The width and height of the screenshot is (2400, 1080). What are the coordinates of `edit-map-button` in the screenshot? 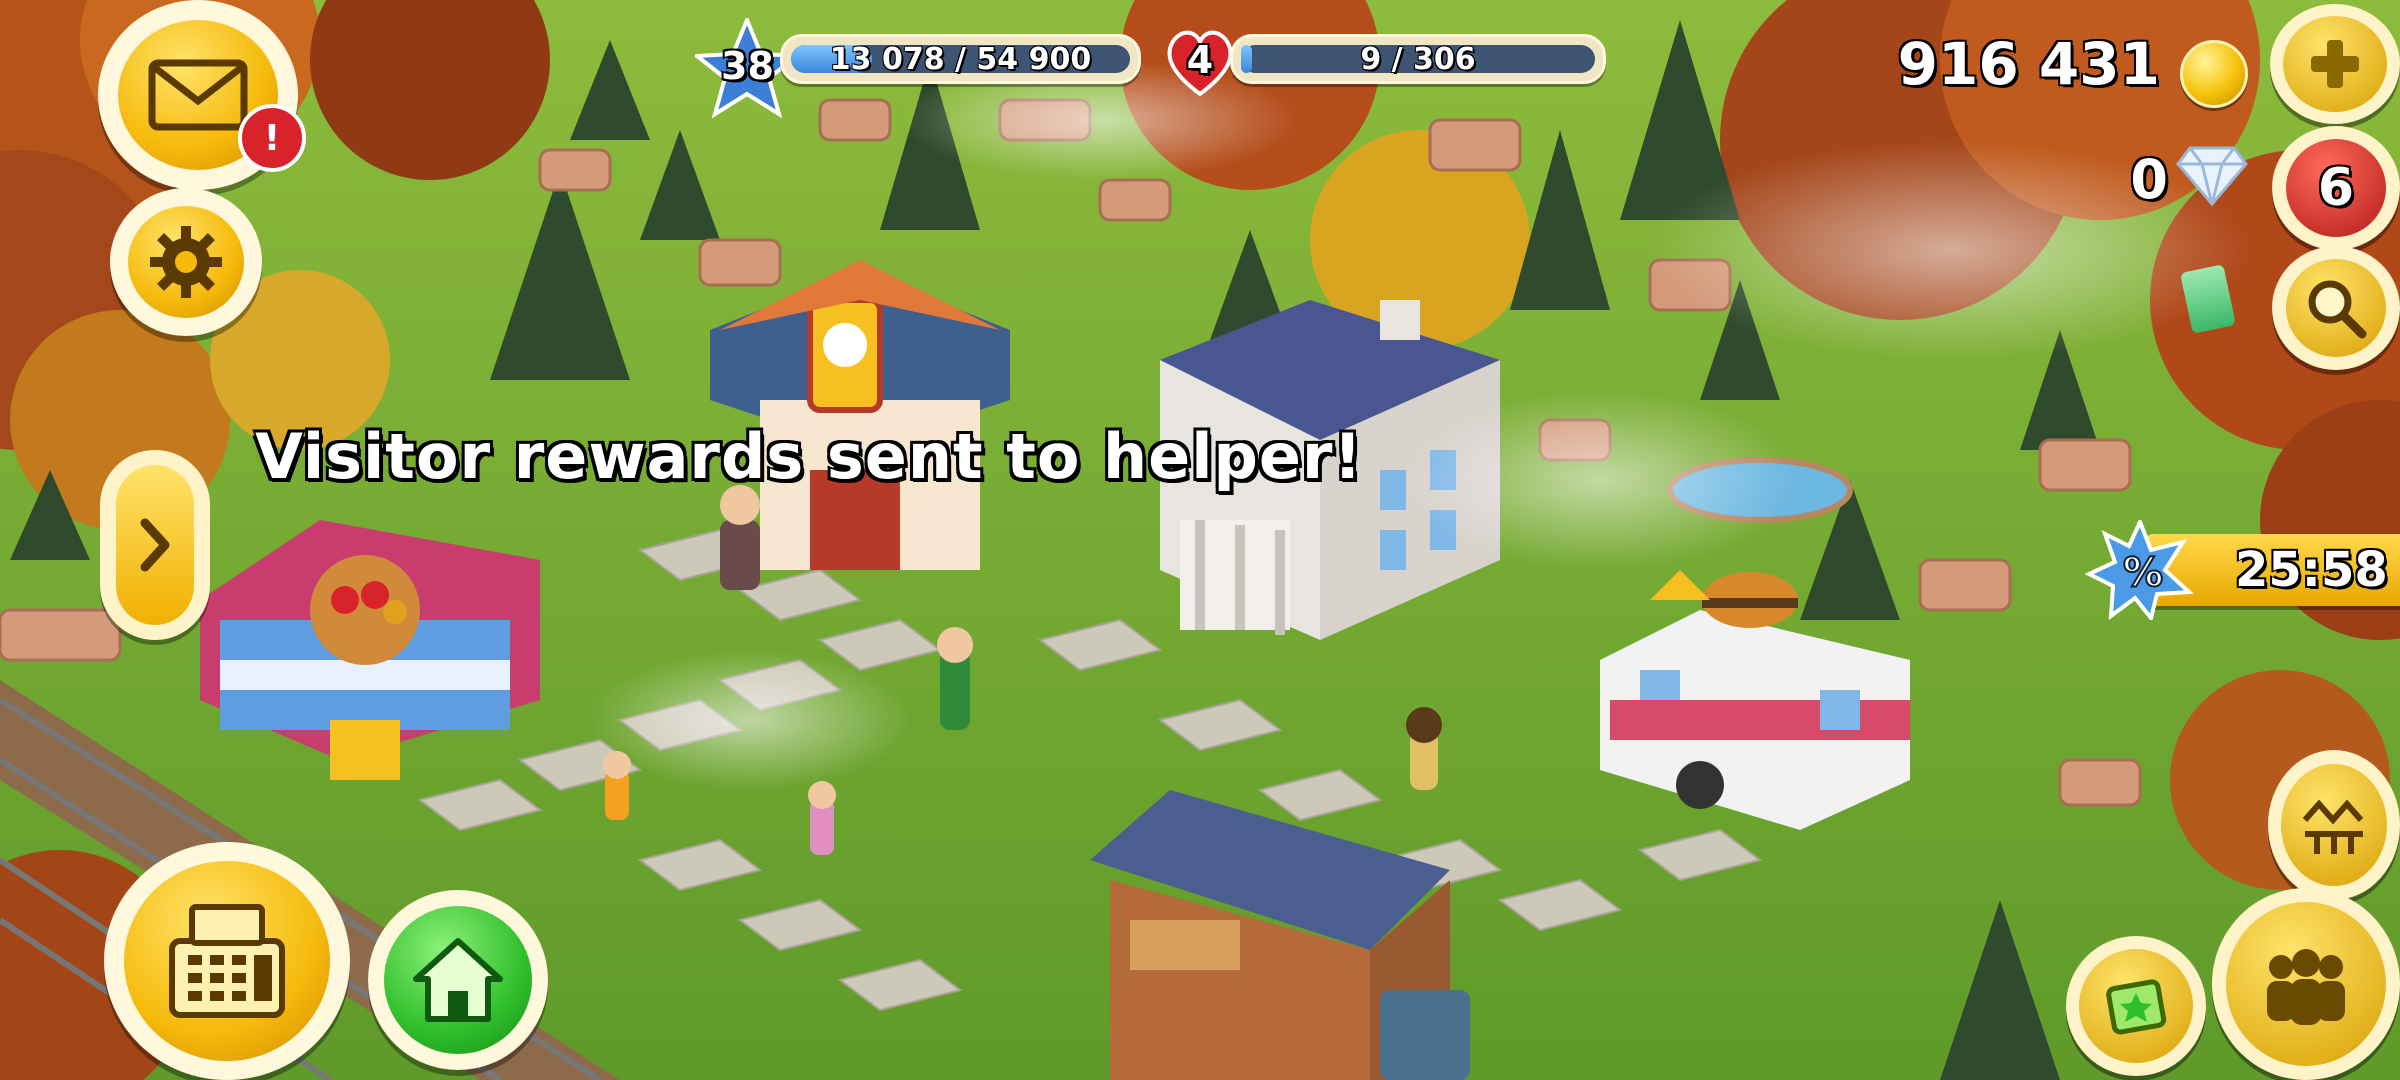 It's located at (2136, 1006).